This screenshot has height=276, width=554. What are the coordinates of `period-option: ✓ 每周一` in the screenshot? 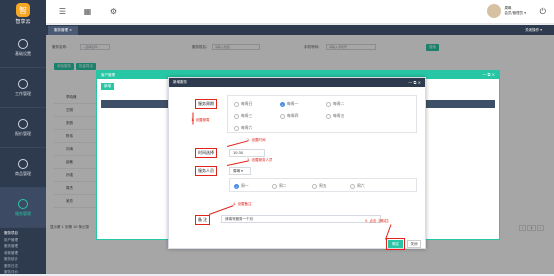 It's located at (289, 104).